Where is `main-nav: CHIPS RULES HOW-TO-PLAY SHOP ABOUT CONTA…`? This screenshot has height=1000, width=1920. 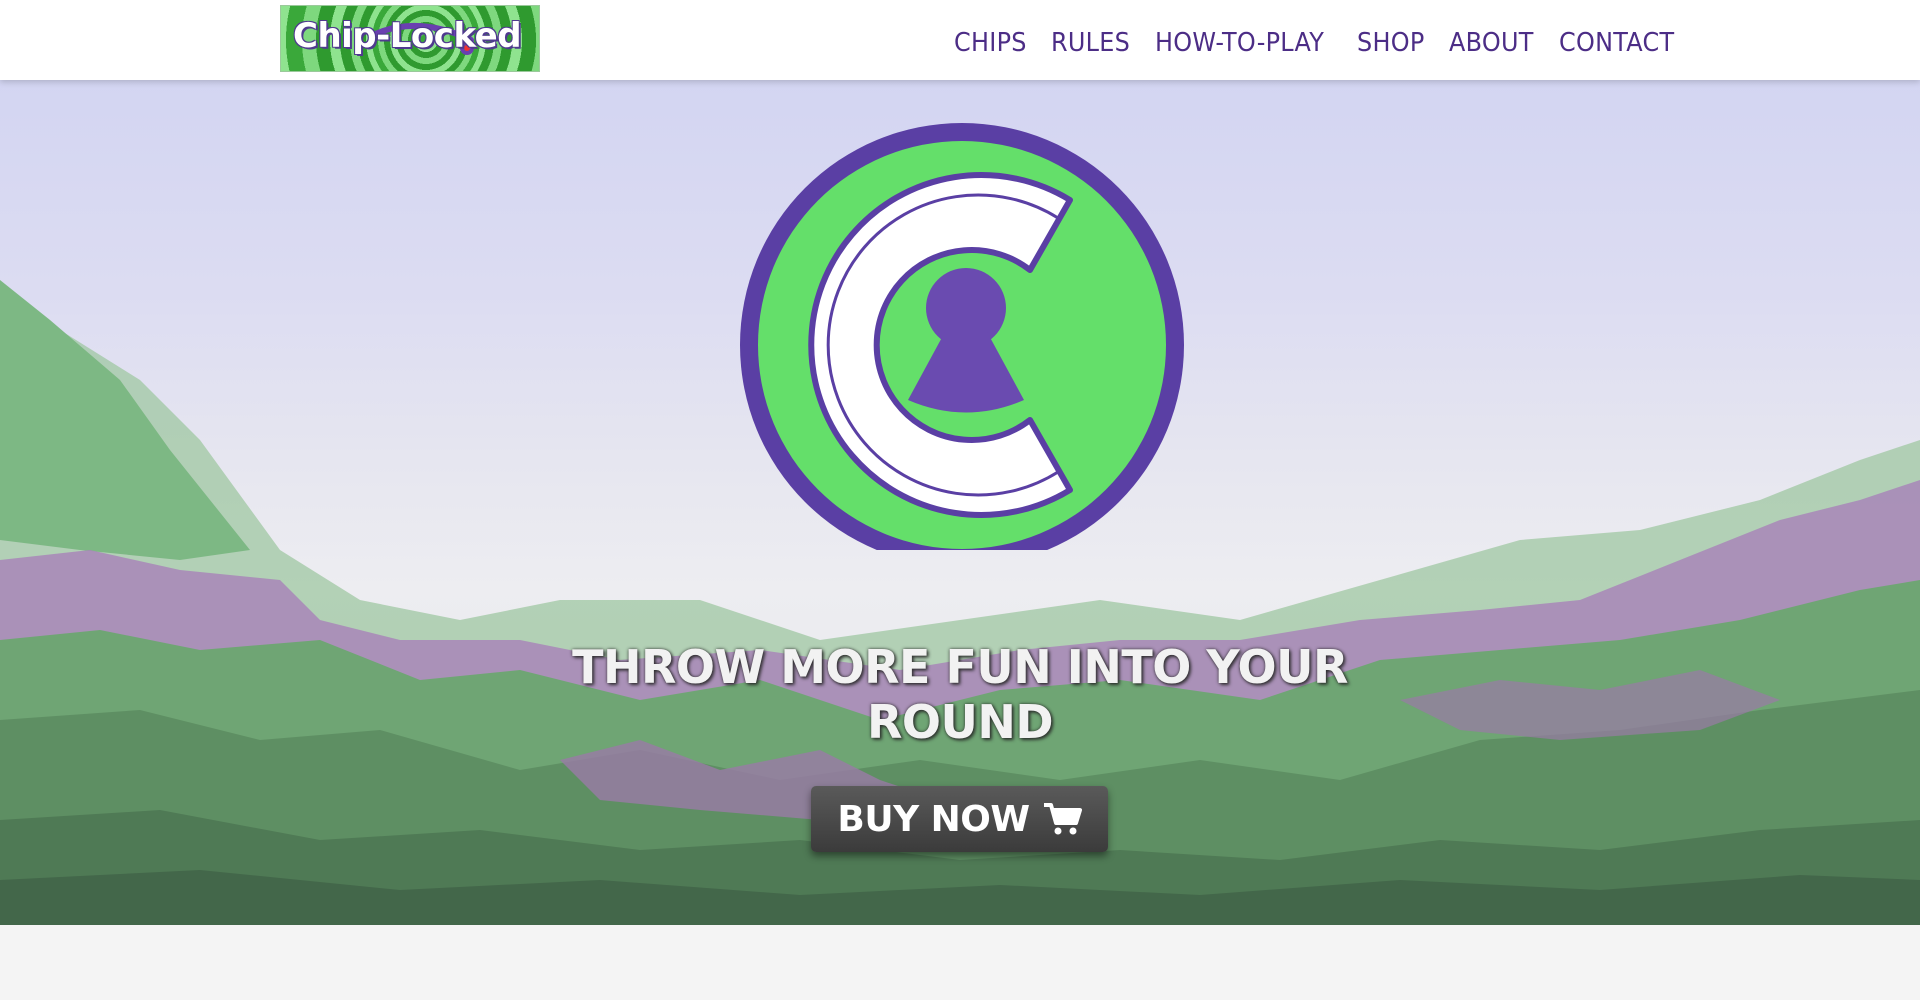 main-nav: CHIPS RULES HOW-TO-PLAY SHOP ABOUT CONTA… is located at coordinates (1319, 43).